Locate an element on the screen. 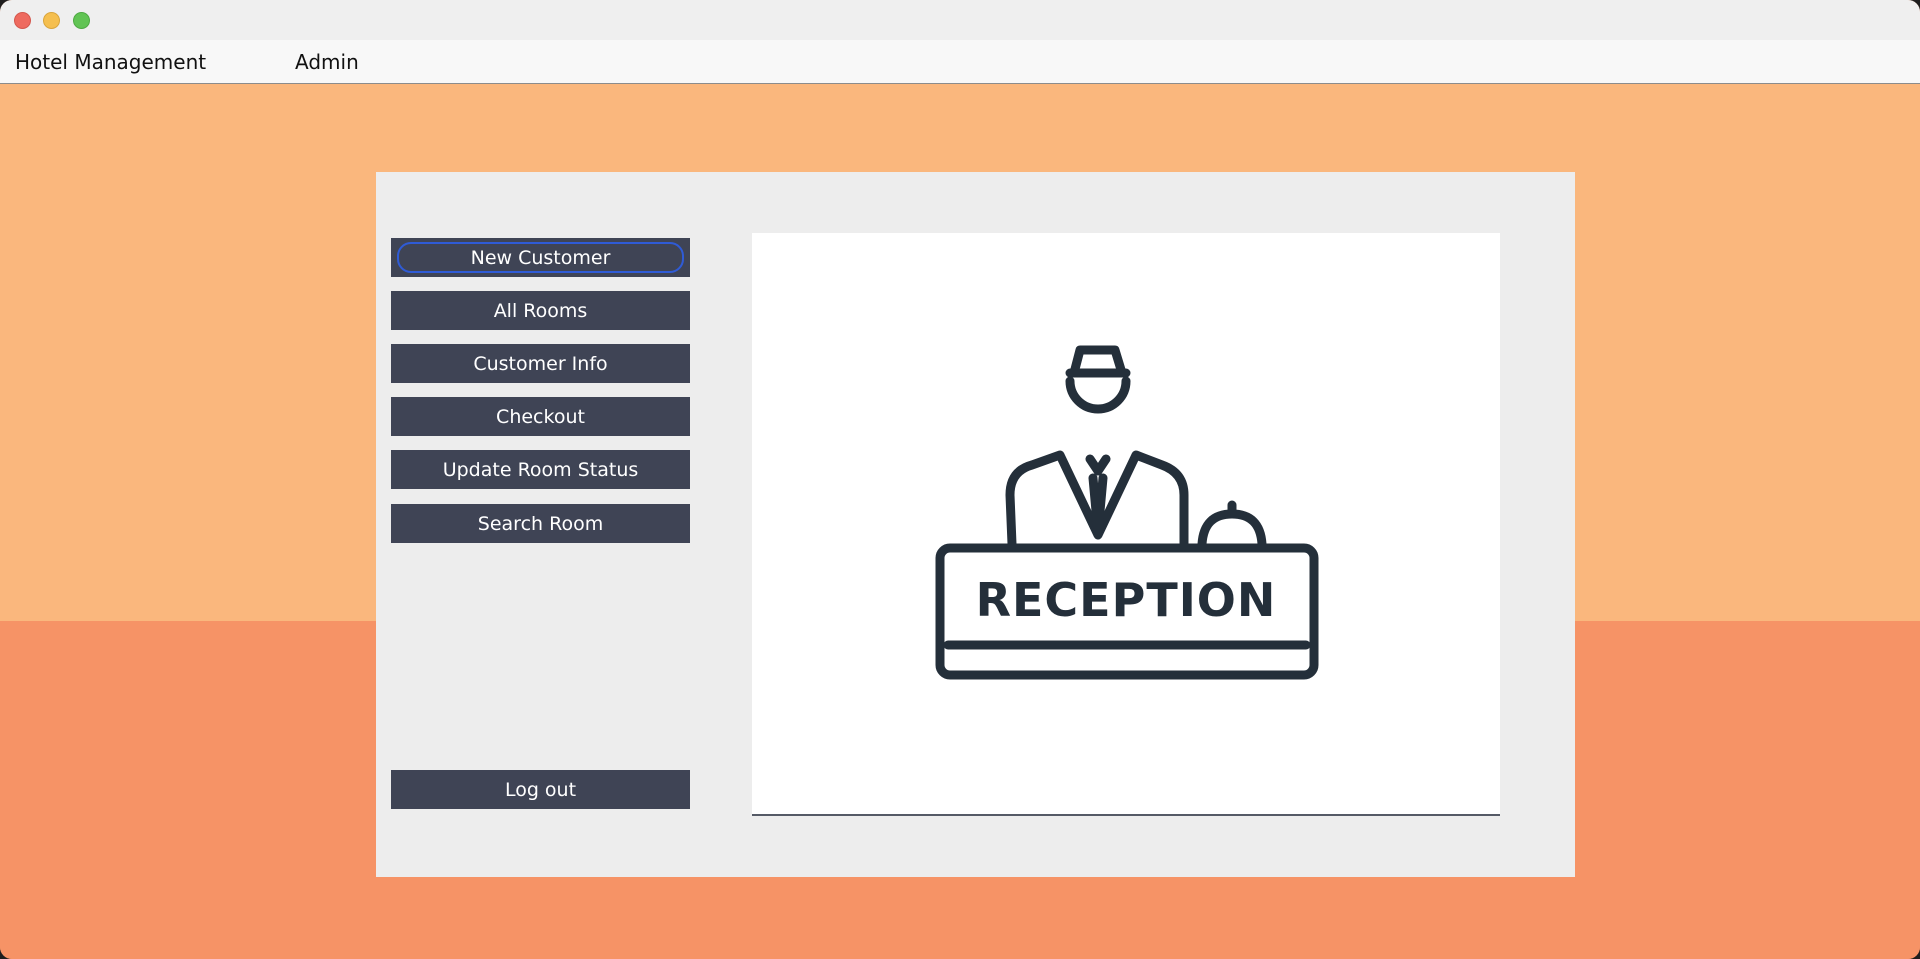  search-room-label: Search Room is located at coordinates (540, 523).